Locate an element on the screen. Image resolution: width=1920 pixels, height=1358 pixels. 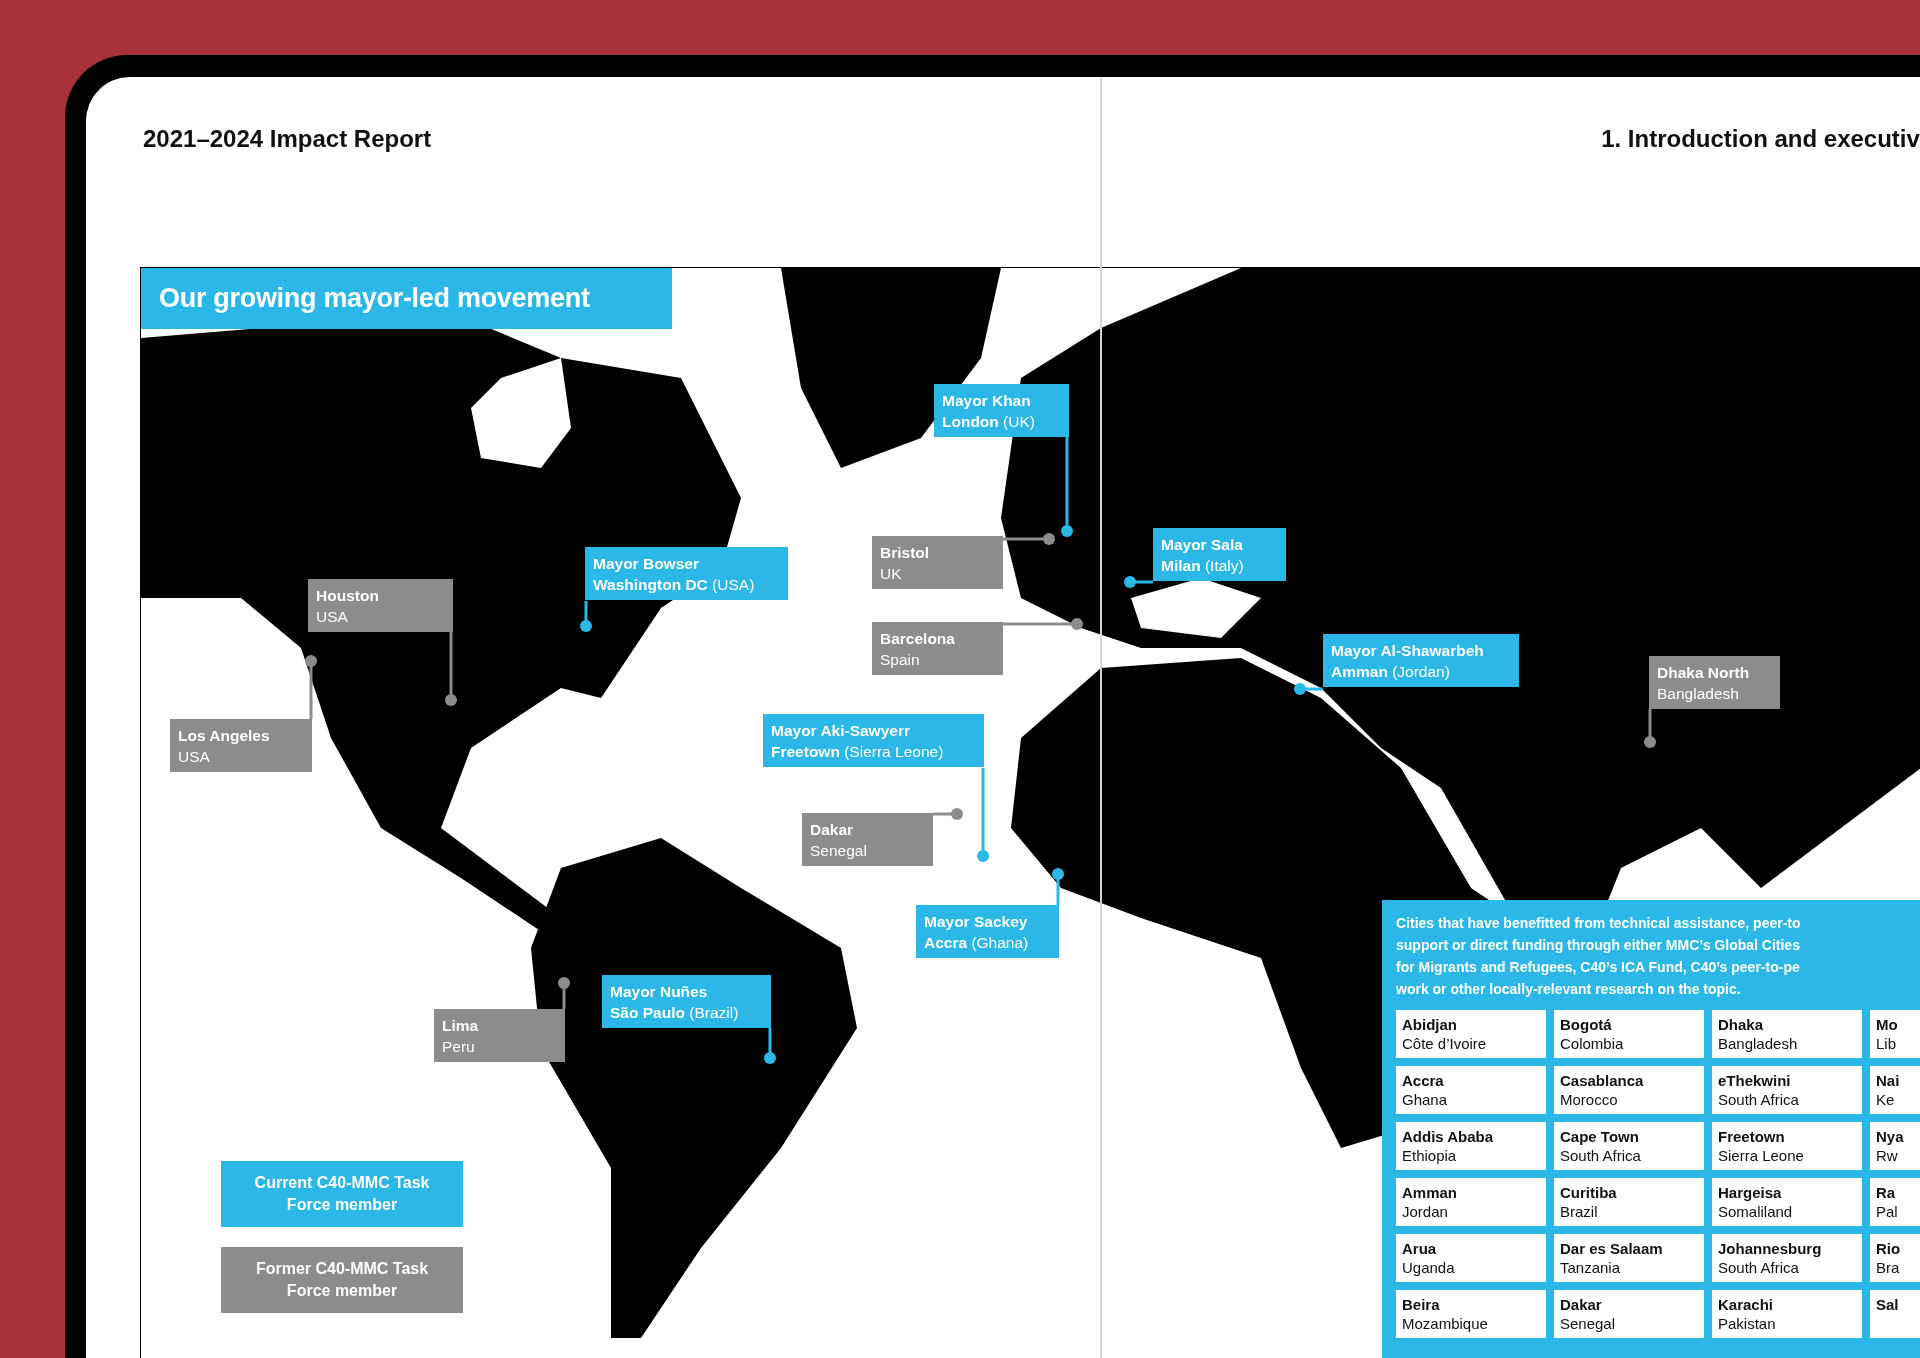
city-name: Dakar is located at coordinates (1581, 1304).